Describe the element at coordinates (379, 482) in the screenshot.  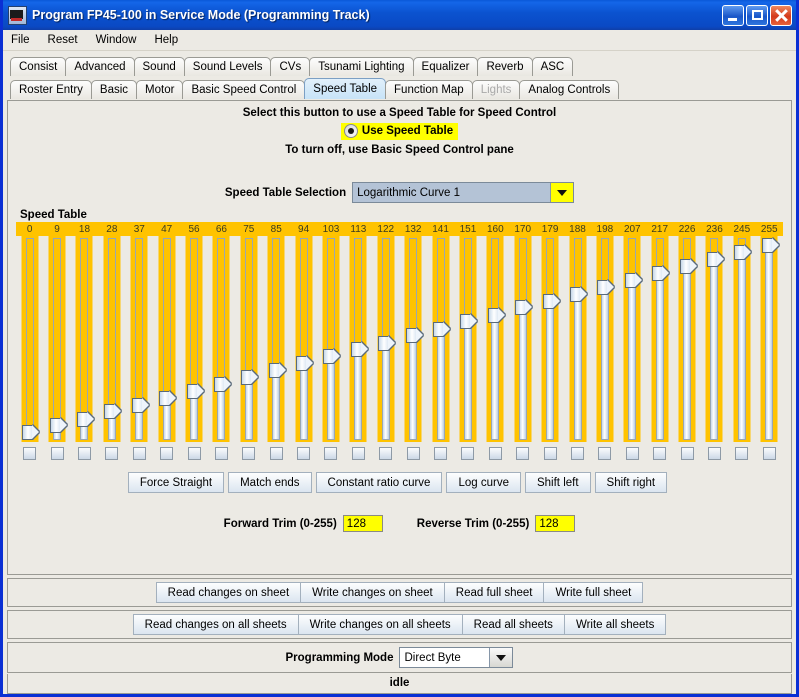
I see `curve-button-constant-ratio-curve: Constant ratio curve` at that location.